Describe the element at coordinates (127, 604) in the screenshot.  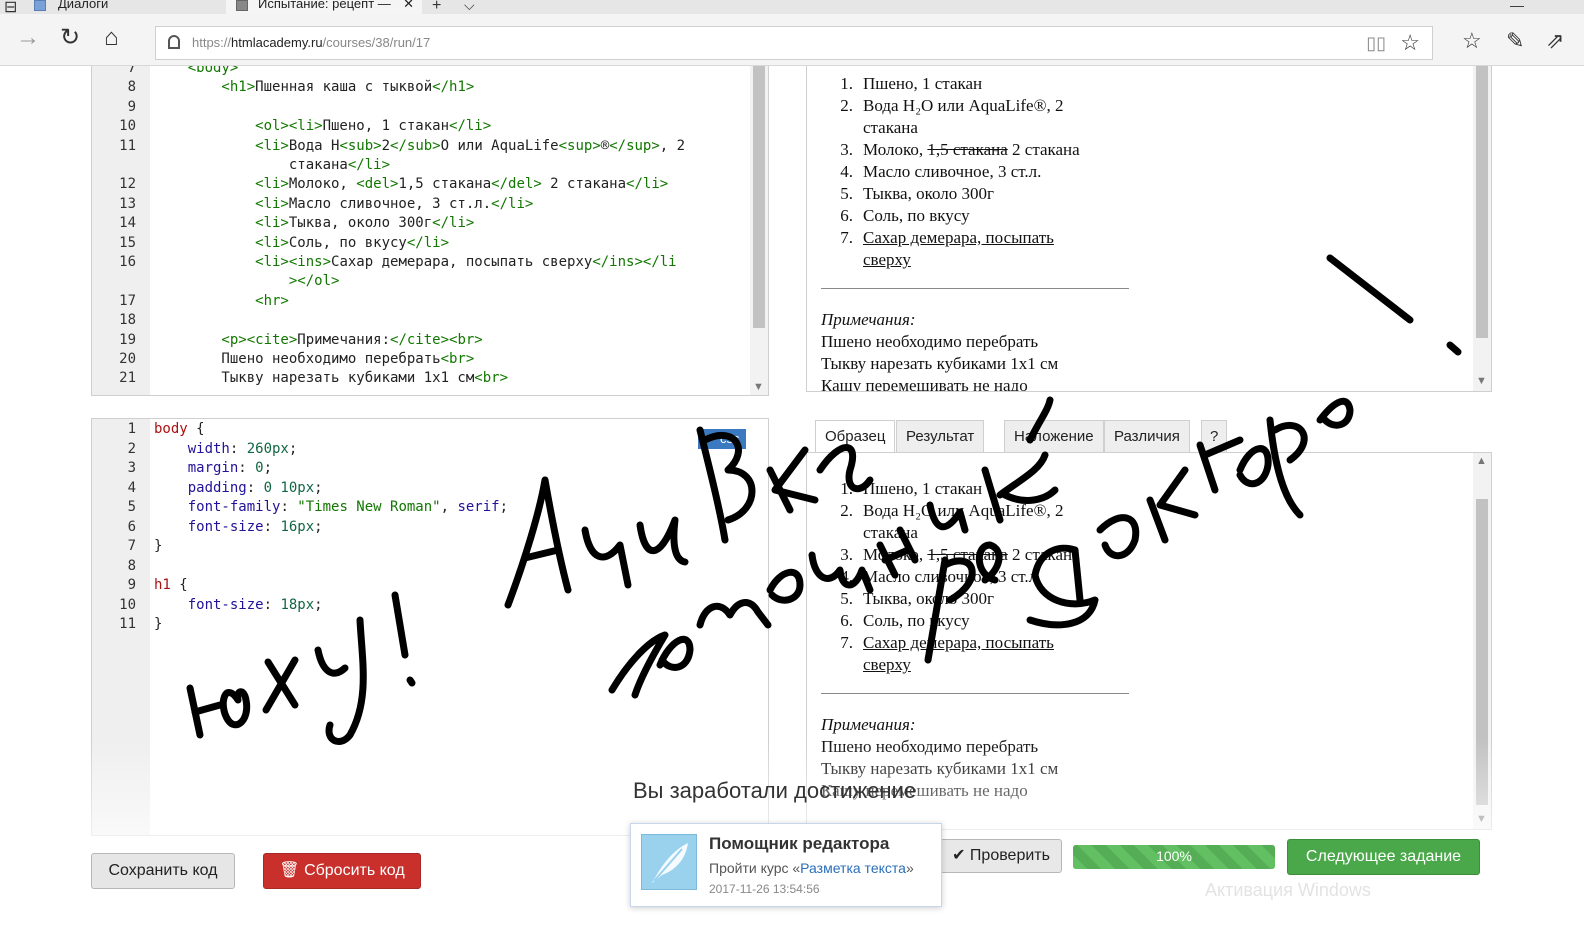
I see `line-number: 10` at that location.